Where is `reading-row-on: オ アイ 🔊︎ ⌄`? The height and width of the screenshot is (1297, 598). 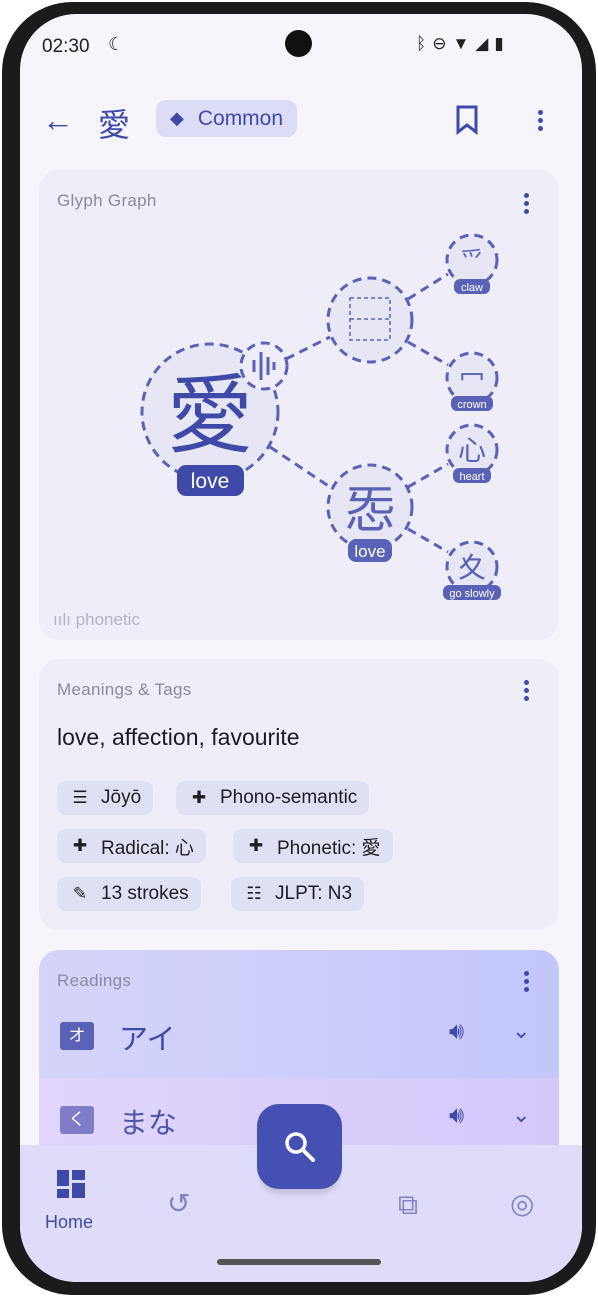
reading-row-on: オ アイ 🔊︎ ⌄ is located at coordinates (299, 1039).